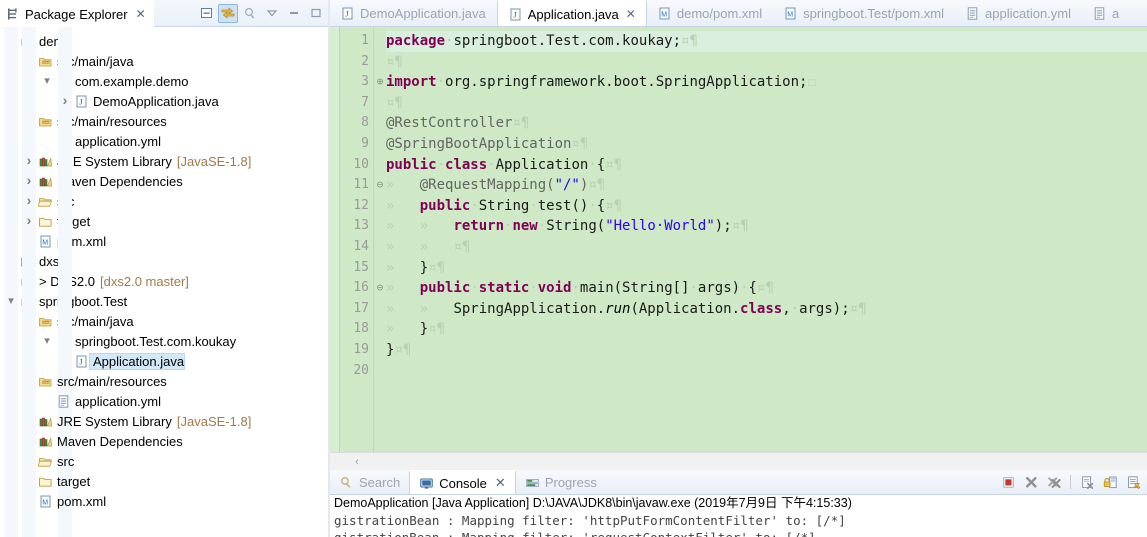 Image resolution: width=1147 pixels, height=537 pixels. I want to click on editor-tab: J Application.java ✕, so click(571, 13).